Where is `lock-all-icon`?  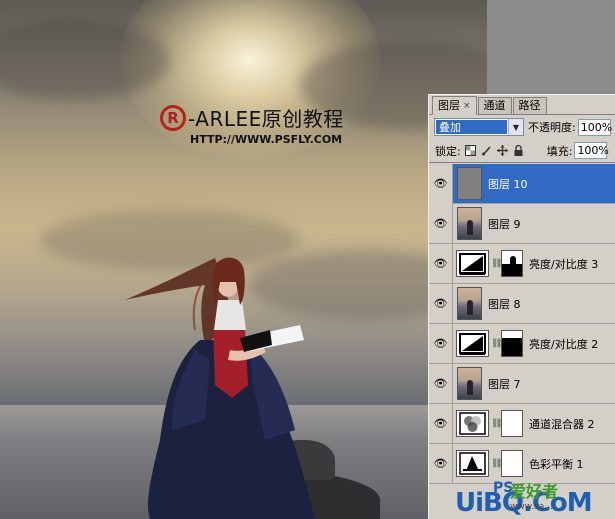
lock-all-icon is located at coordinates (519, 151).